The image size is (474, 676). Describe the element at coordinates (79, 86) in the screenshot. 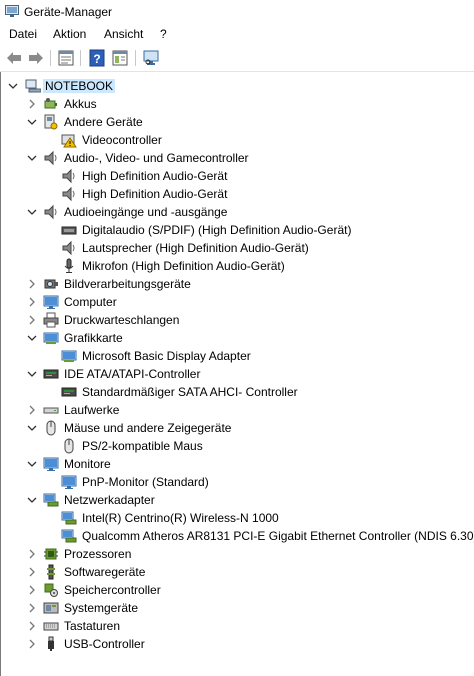

I see `tree-root-label: NOTEBOOK` at that location.